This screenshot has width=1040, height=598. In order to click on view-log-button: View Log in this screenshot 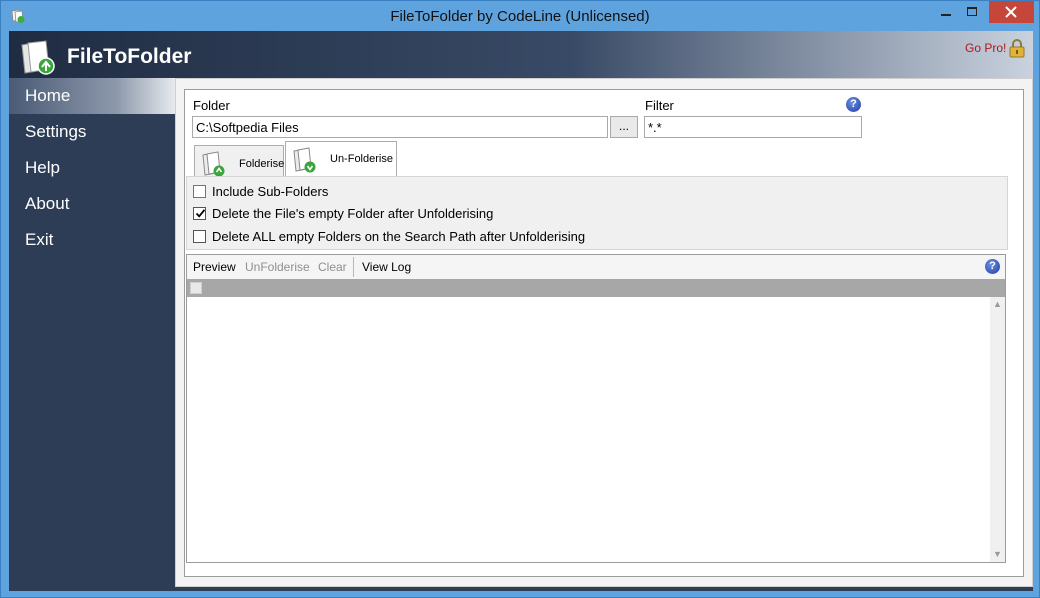, I will do `click(386, 267)`.